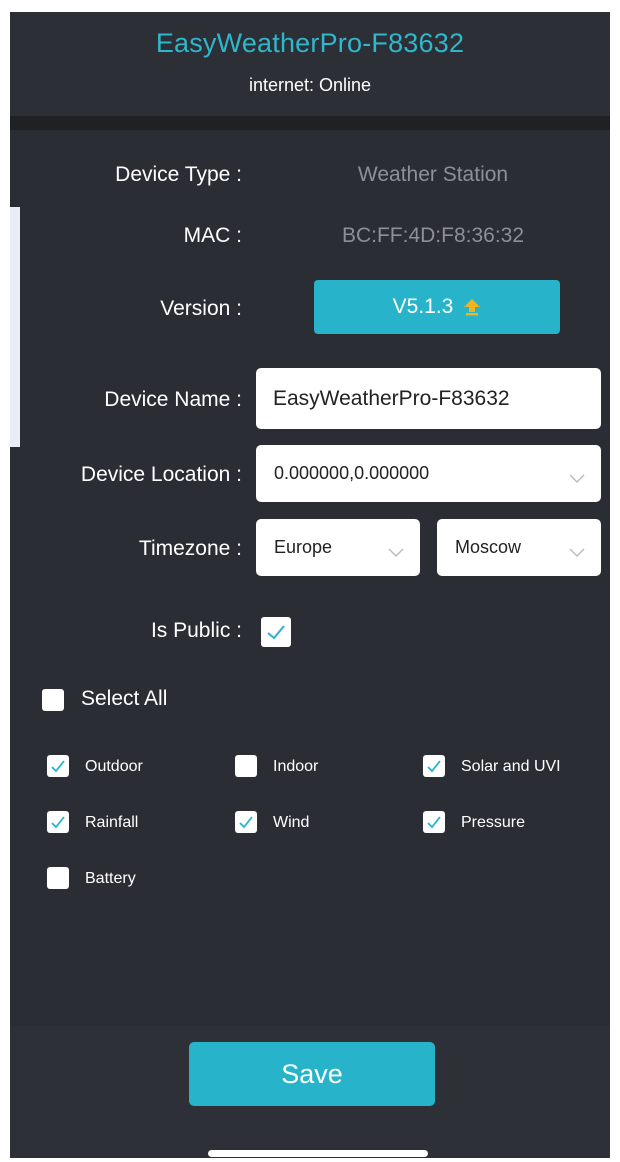  Describe the element at coordinates (423, 306) in the screenshot. I see `version-value: V5.1.3` at that location.